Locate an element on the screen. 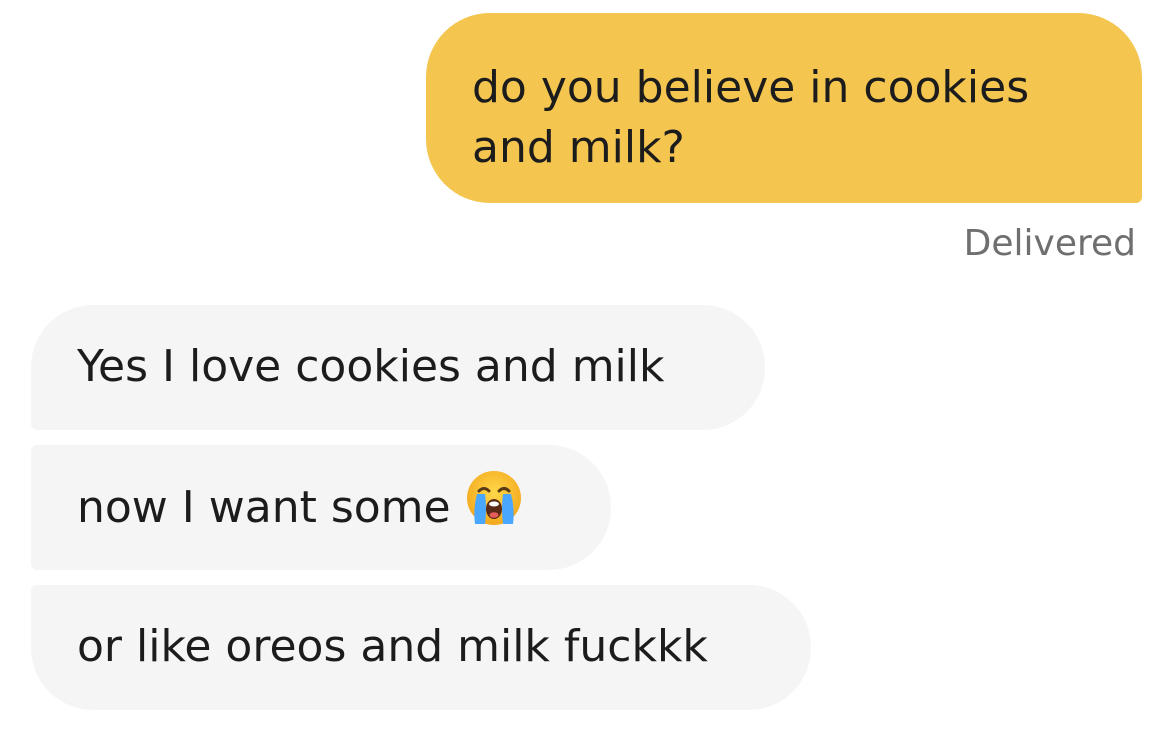 This screenshot has height=740, width=1170. message-text: Yes I love cookies and milk is located at coordinates (371, 366).